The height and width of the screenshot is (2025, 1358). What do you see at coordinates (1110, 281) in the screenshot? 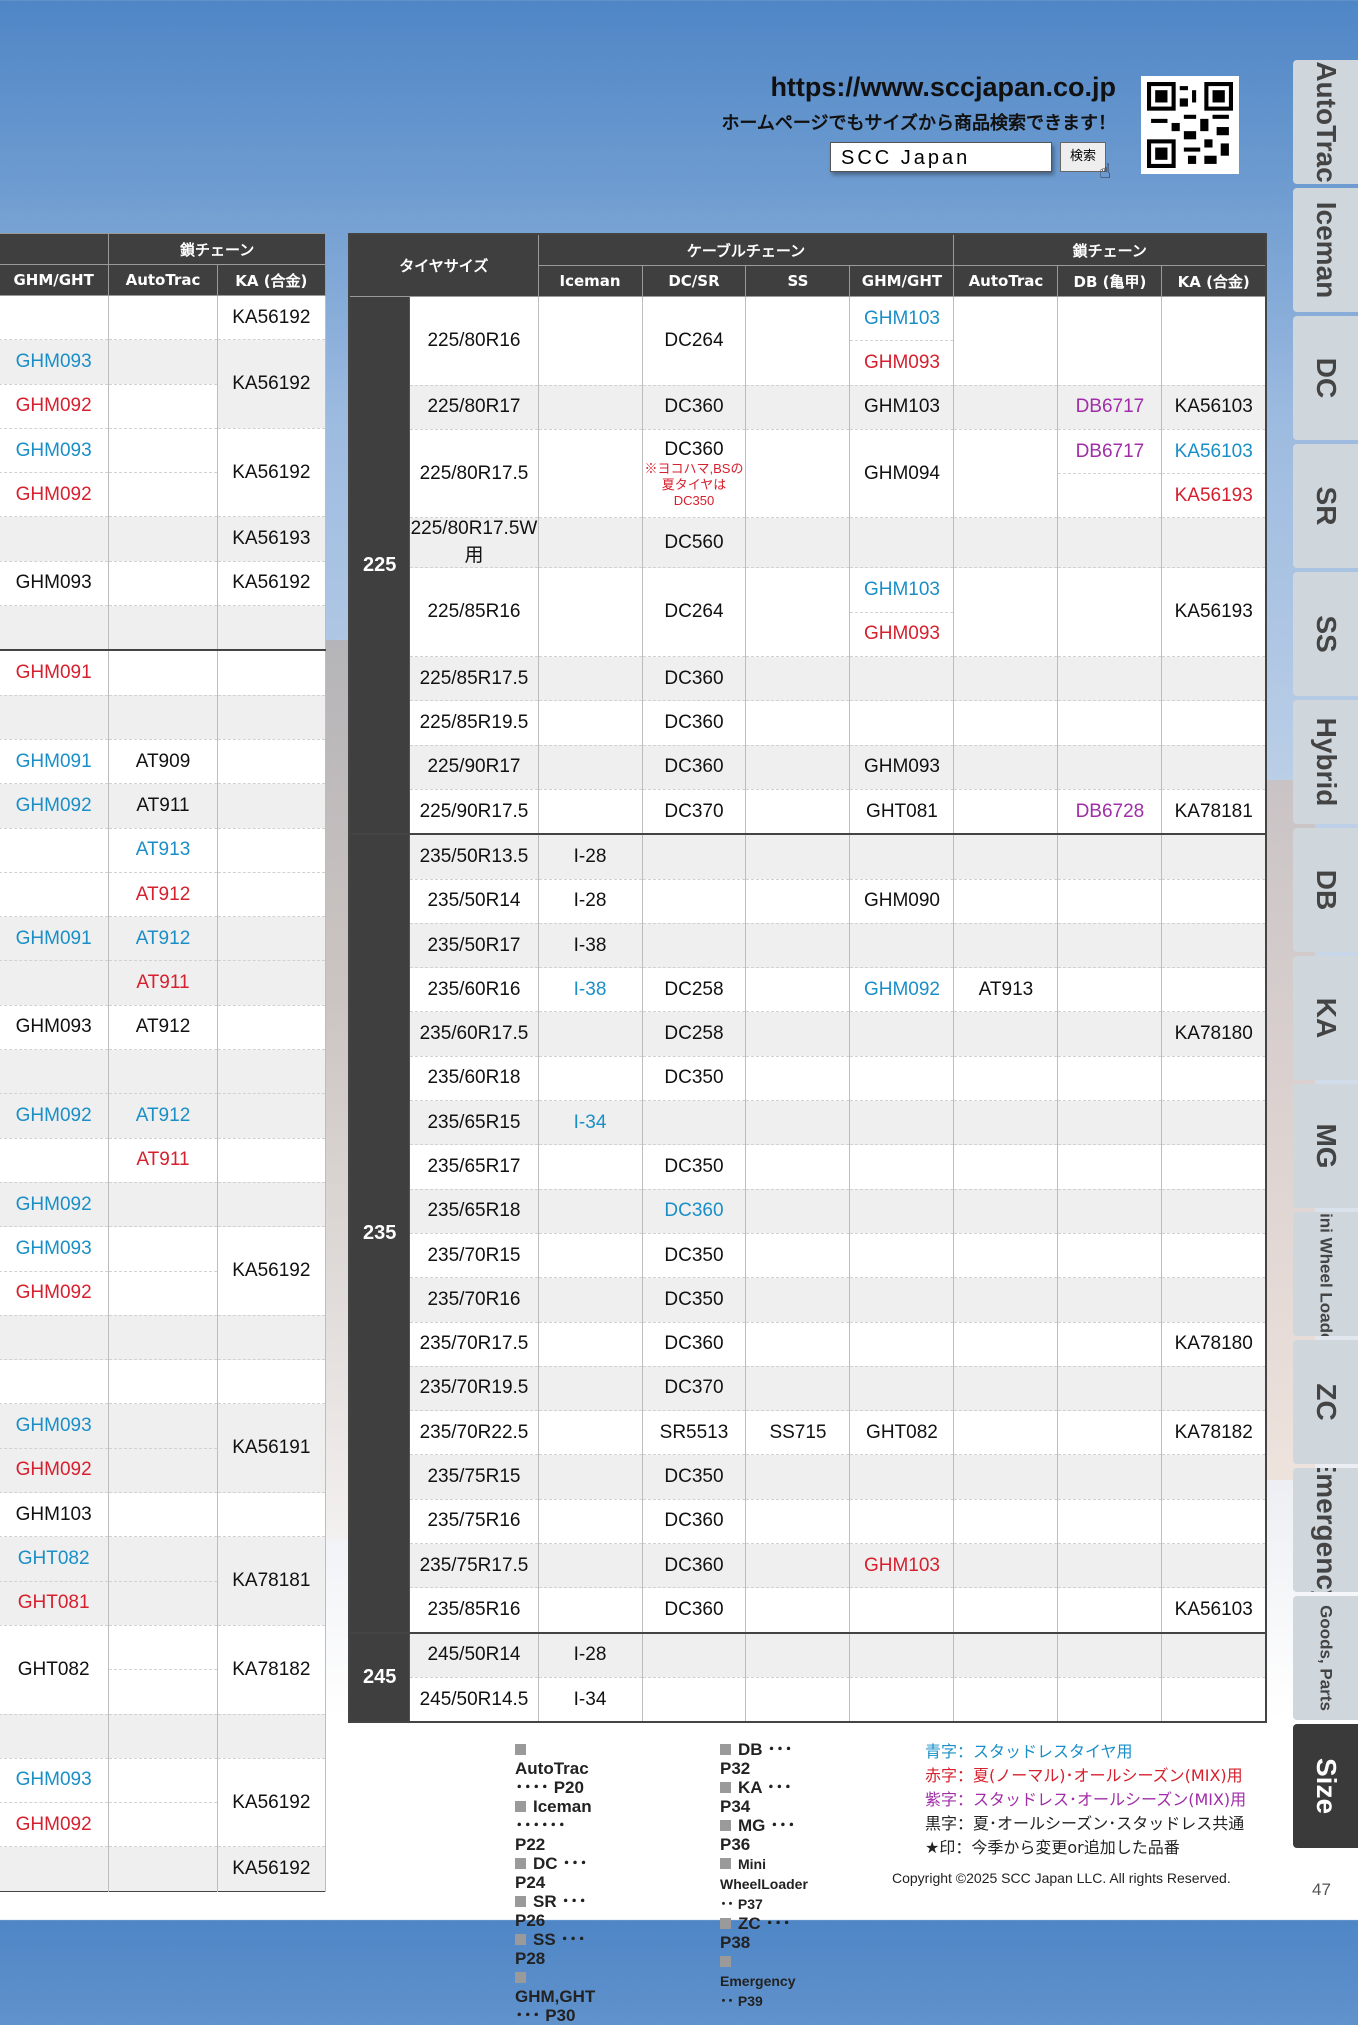
I see `col-db: DB (亀甲)` at bounding box center [1110, 281].